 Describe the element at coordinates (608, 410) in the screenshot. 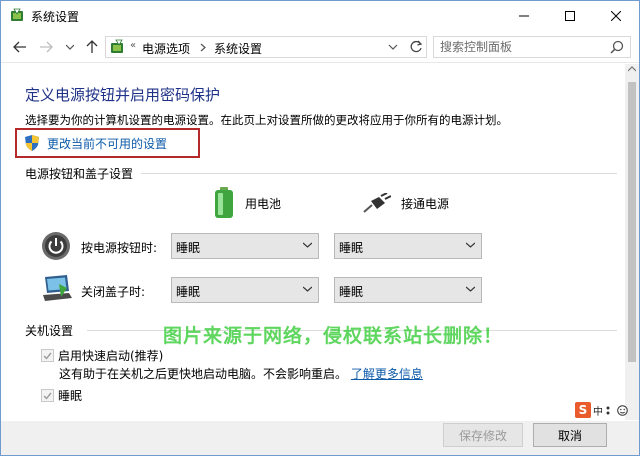

I see `ime-punctuation-icon` at that location.